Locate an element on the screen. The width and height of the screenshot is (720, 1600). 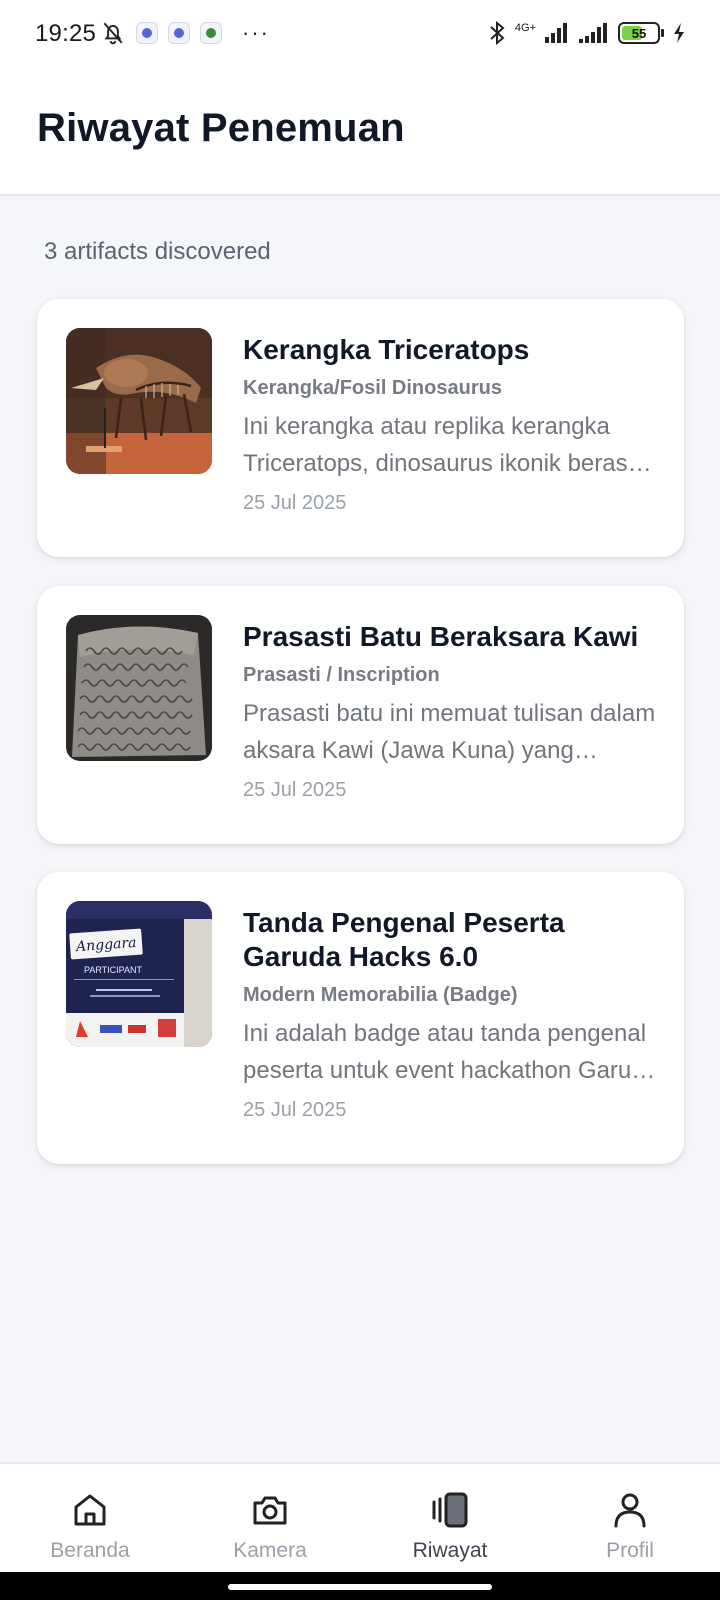
artifact-count: 3 artifacts discovered is located at coordinates (157, 251).